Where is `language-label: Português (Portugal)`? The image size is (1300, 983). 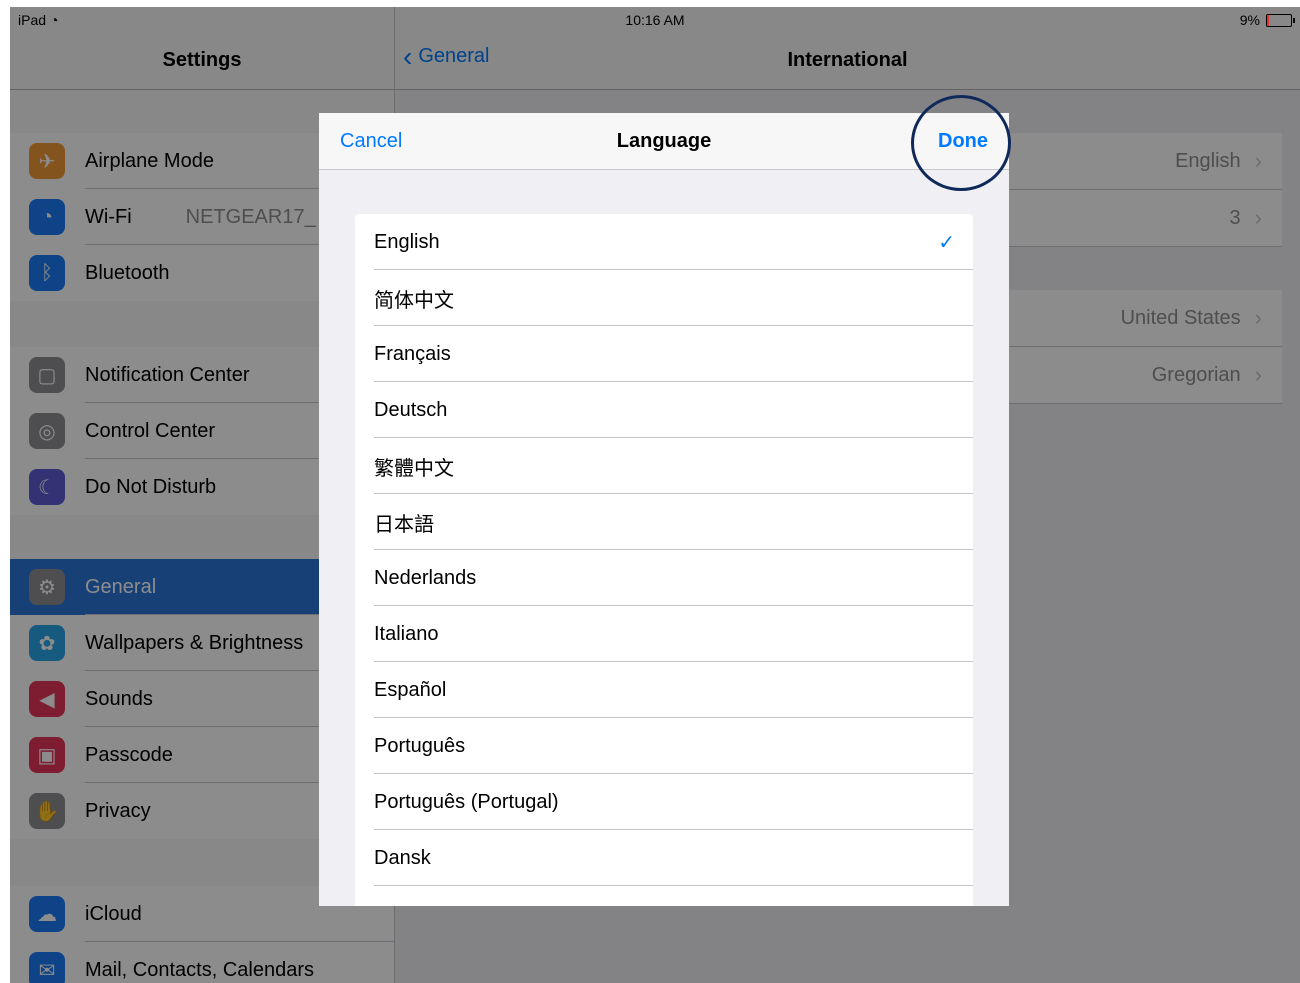 language-label: Português (Portugal) is located at coordinates (466, 801).